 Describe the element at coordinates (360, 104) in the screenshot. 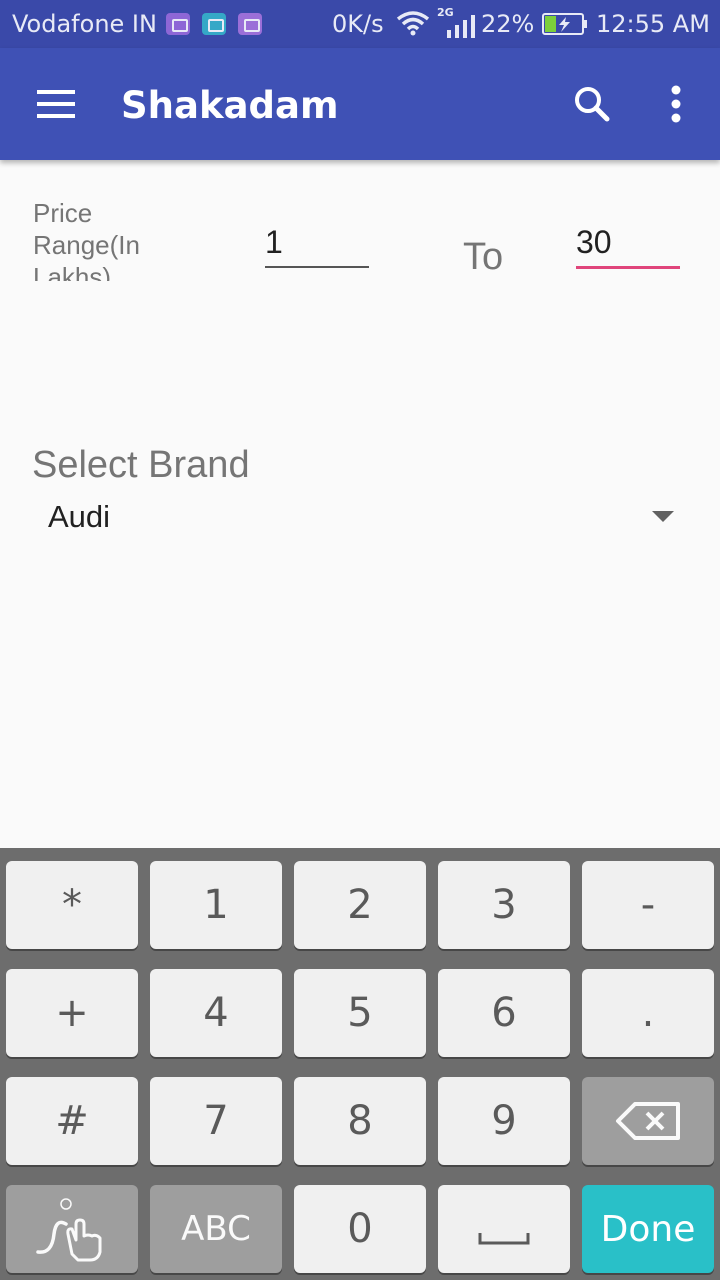

I see `app-bar: Shakadam` at that location.